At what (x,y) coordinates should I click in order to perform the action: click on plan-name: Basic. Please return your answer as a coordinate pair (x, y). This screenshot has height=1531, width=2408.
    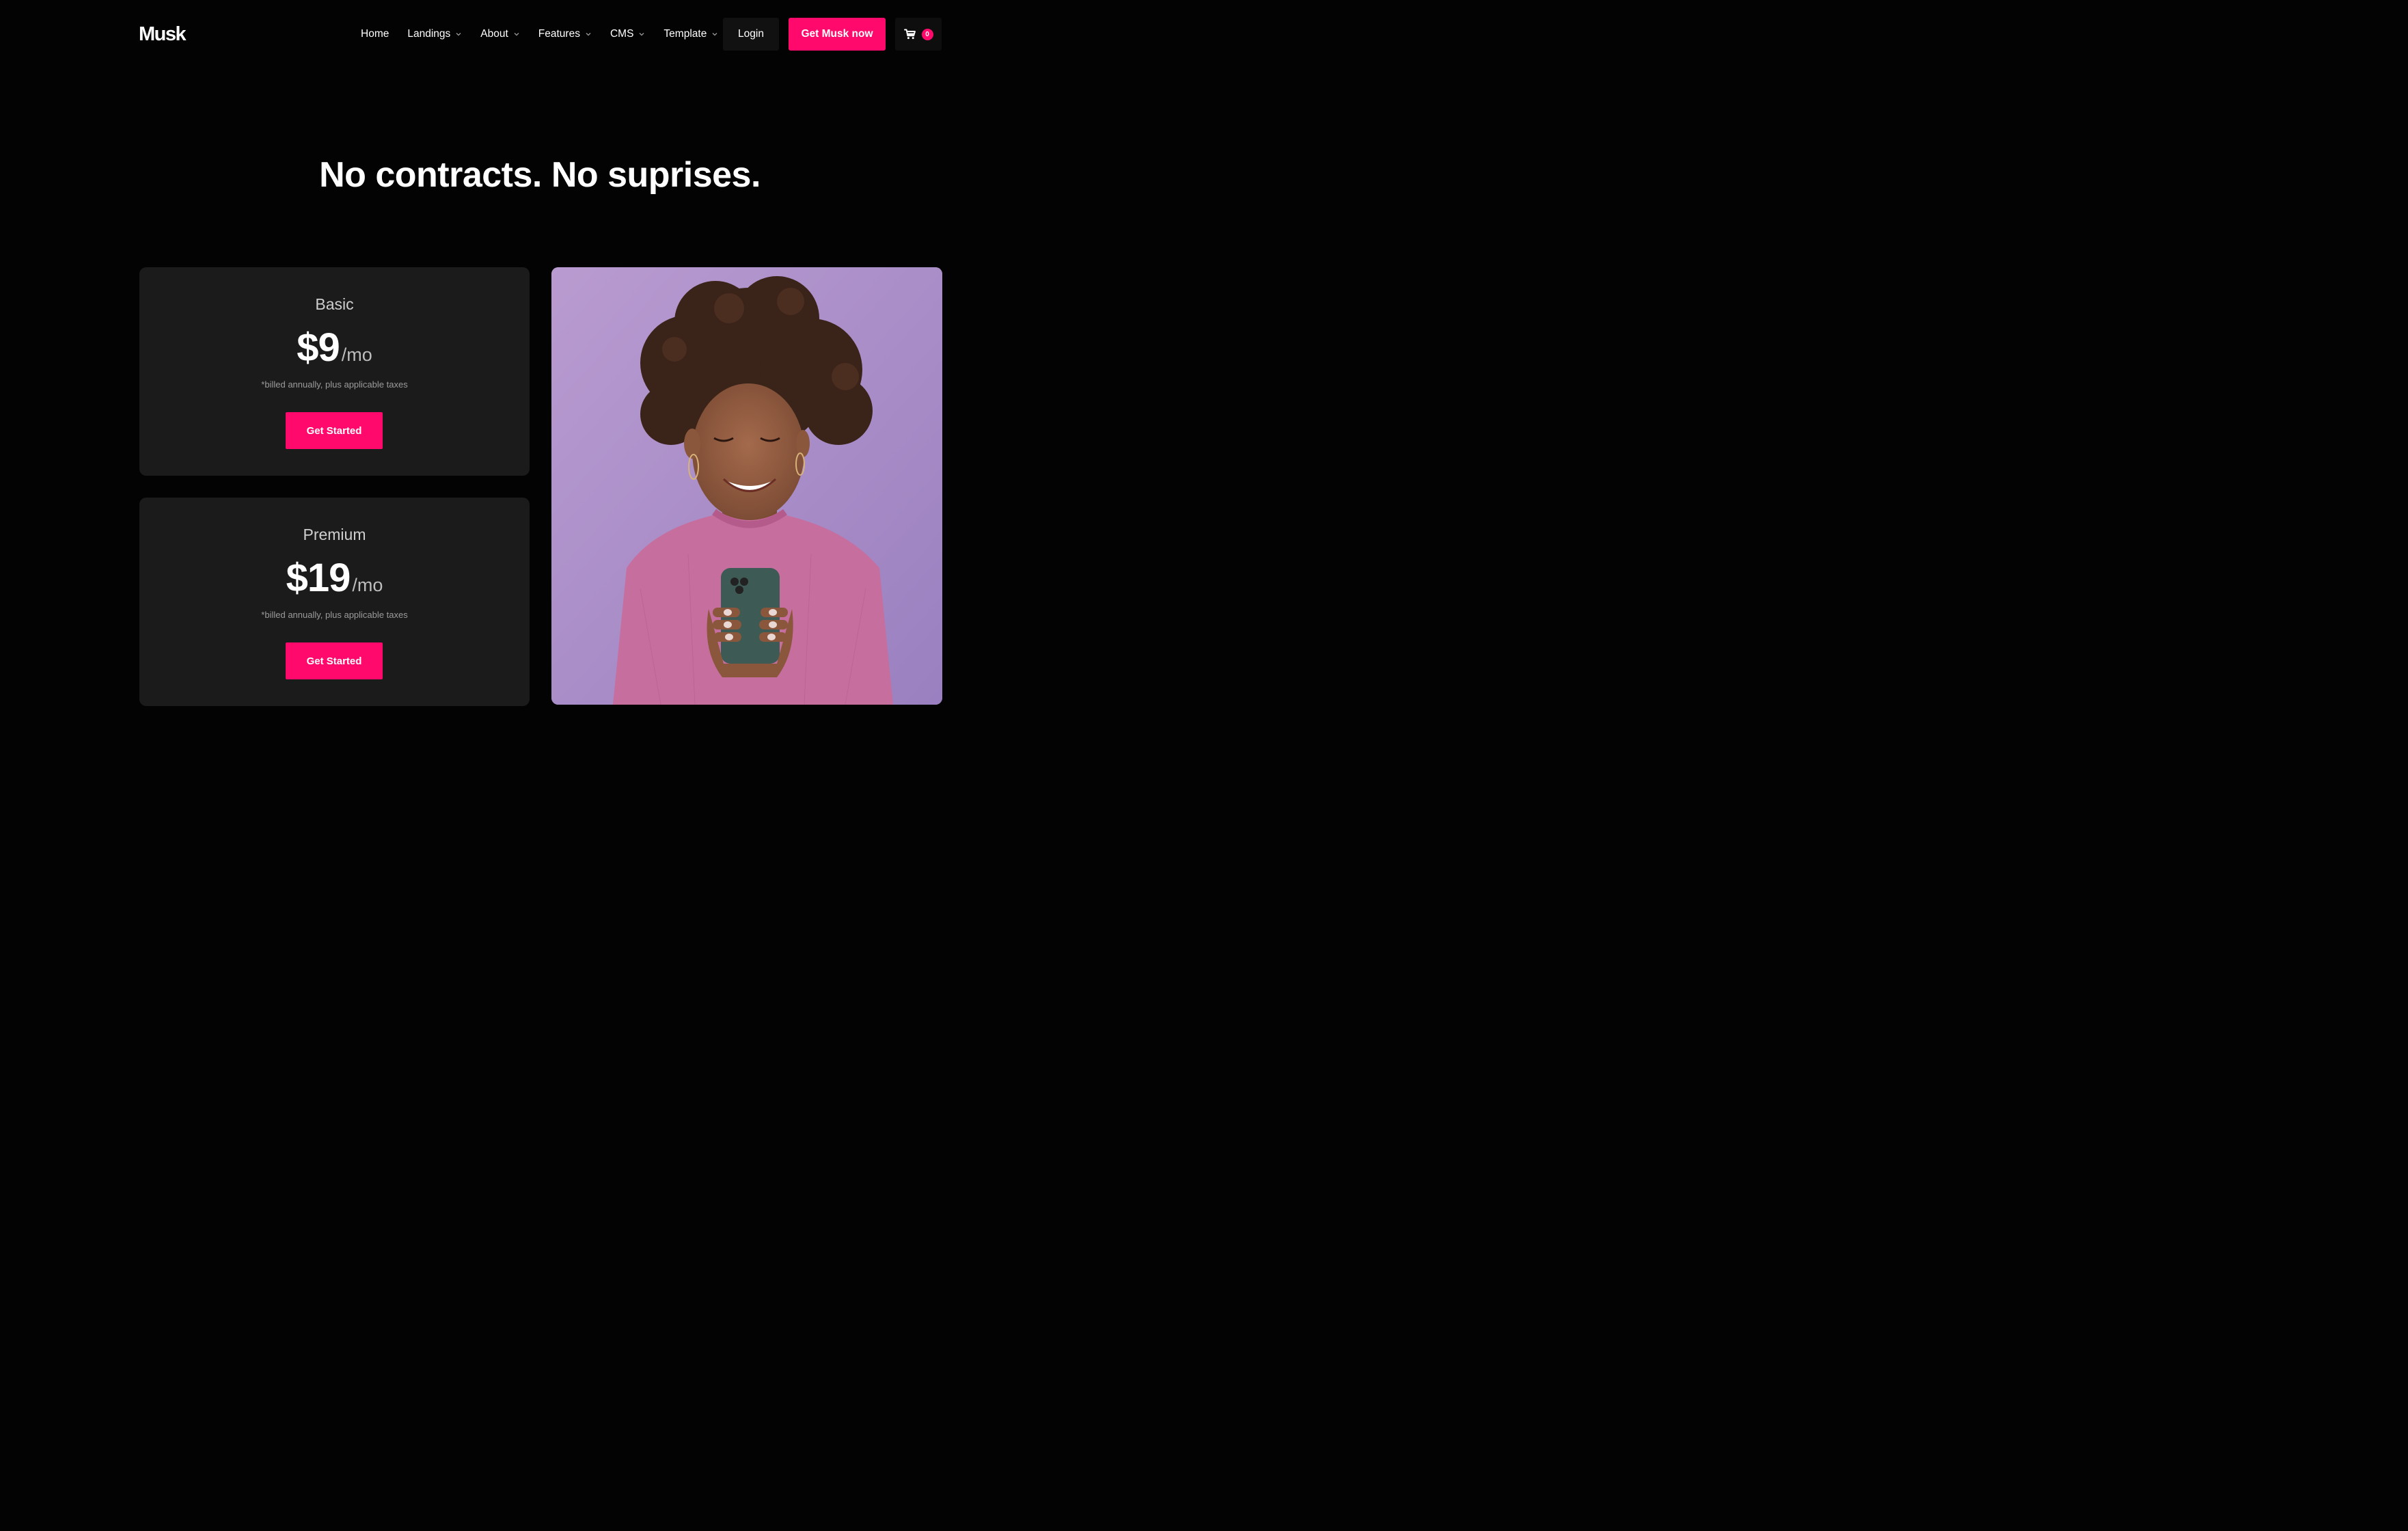
    Looking at the image, I should click on (335, 304).